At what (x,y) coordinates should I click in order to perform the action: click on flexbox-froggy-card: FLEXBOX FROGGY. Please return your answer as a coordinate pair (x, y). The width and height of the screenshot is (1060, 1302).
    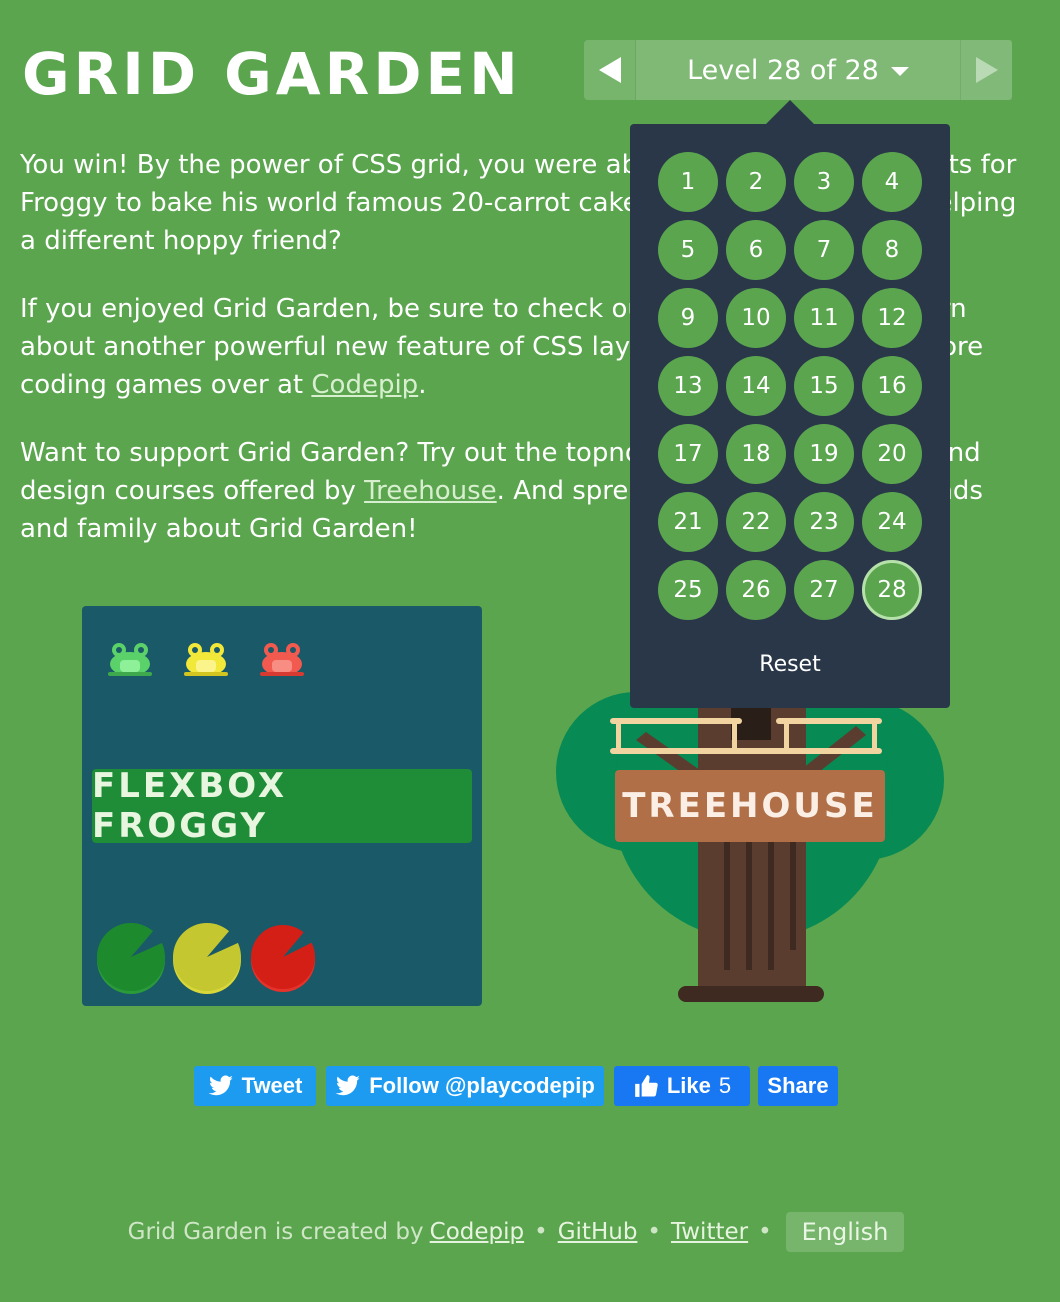
    Looking at the image, I should click on (282, 806).